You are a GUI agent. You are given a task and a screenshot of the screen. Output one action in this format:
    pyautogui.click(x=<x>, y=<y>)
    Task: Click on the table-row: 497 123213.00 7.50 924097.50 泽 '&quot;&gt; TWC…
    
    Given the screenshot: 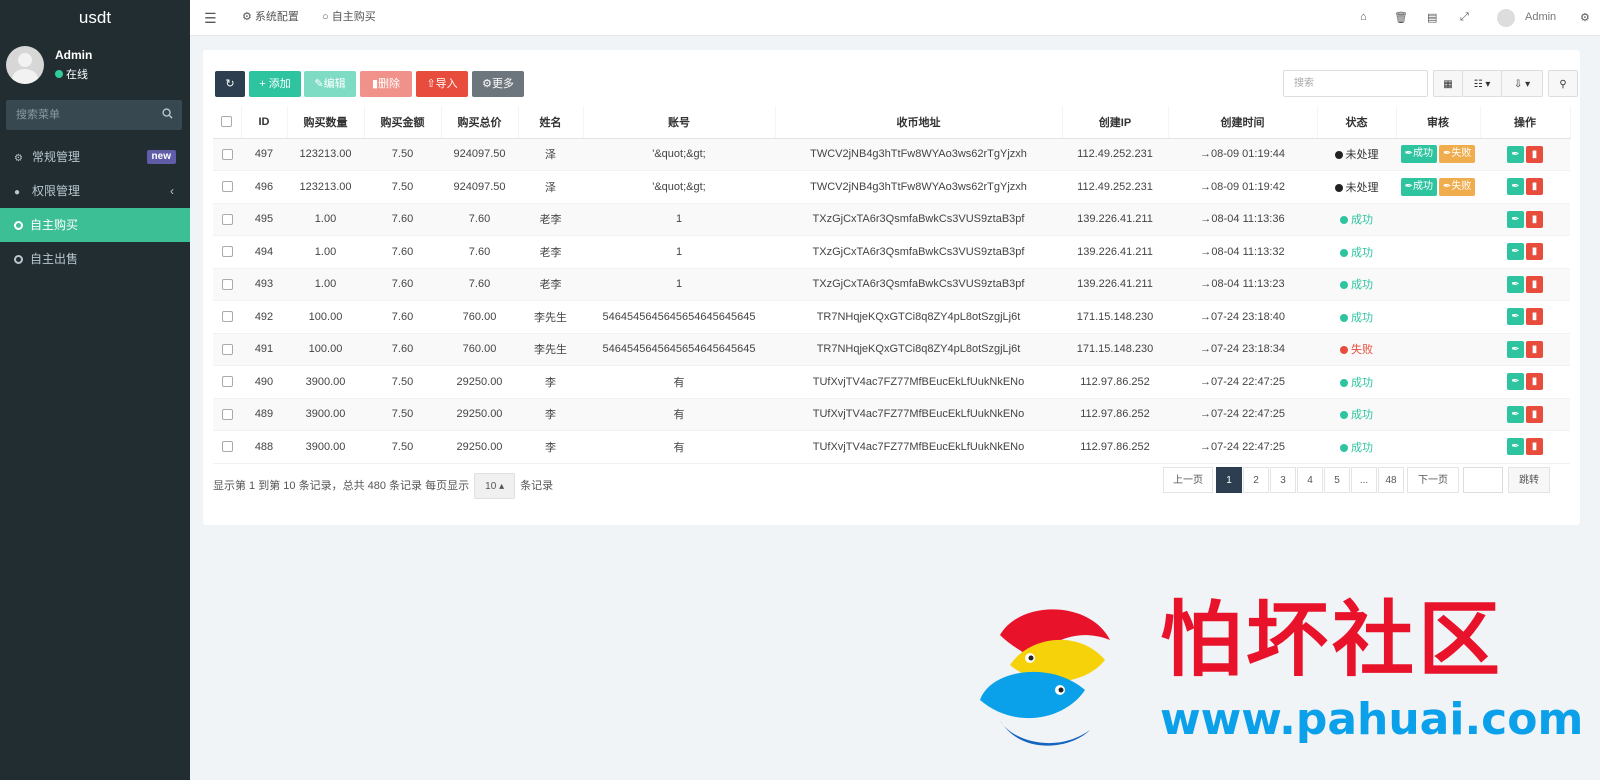 What is the action you would take?
    pyautogui.click(x=891, y=154)
    